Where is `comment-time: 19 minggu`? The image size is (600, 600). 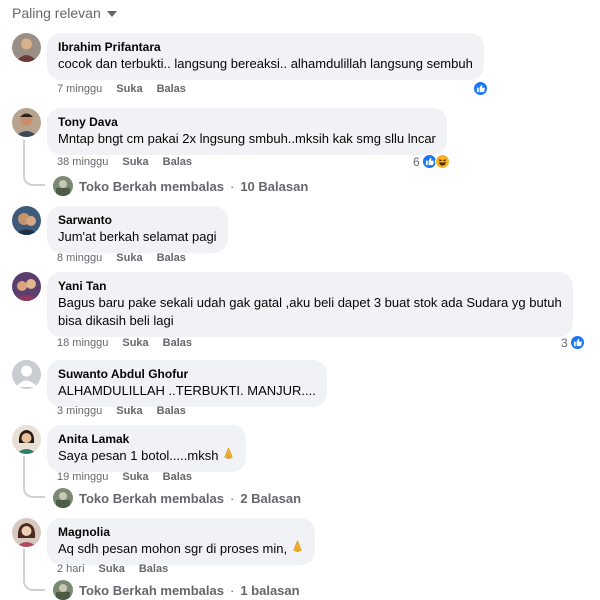 comment-time: 19 minggu is located at coordinates (82, 477).